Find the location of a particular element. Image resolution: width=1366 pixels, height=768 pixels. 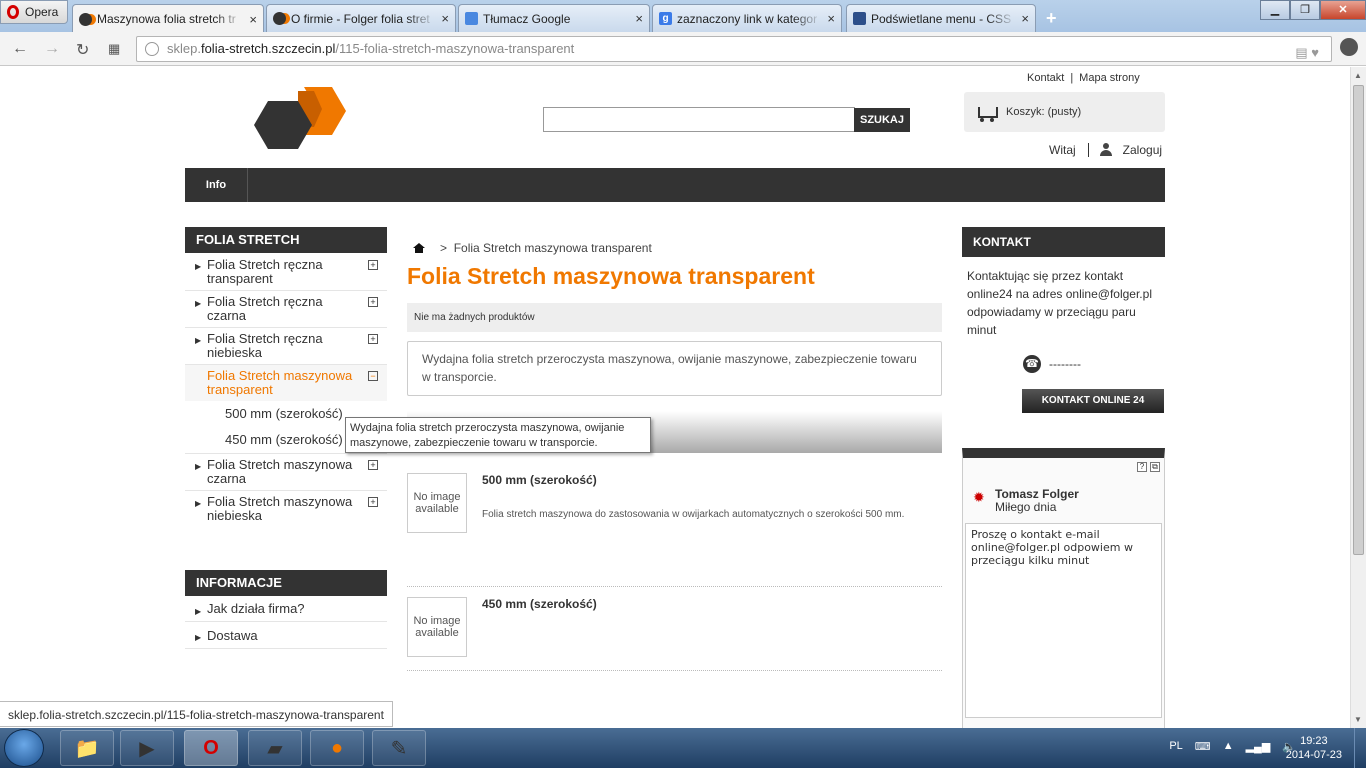

product-name: 450 mm (szerokość) is located at coordinates (539, 604).